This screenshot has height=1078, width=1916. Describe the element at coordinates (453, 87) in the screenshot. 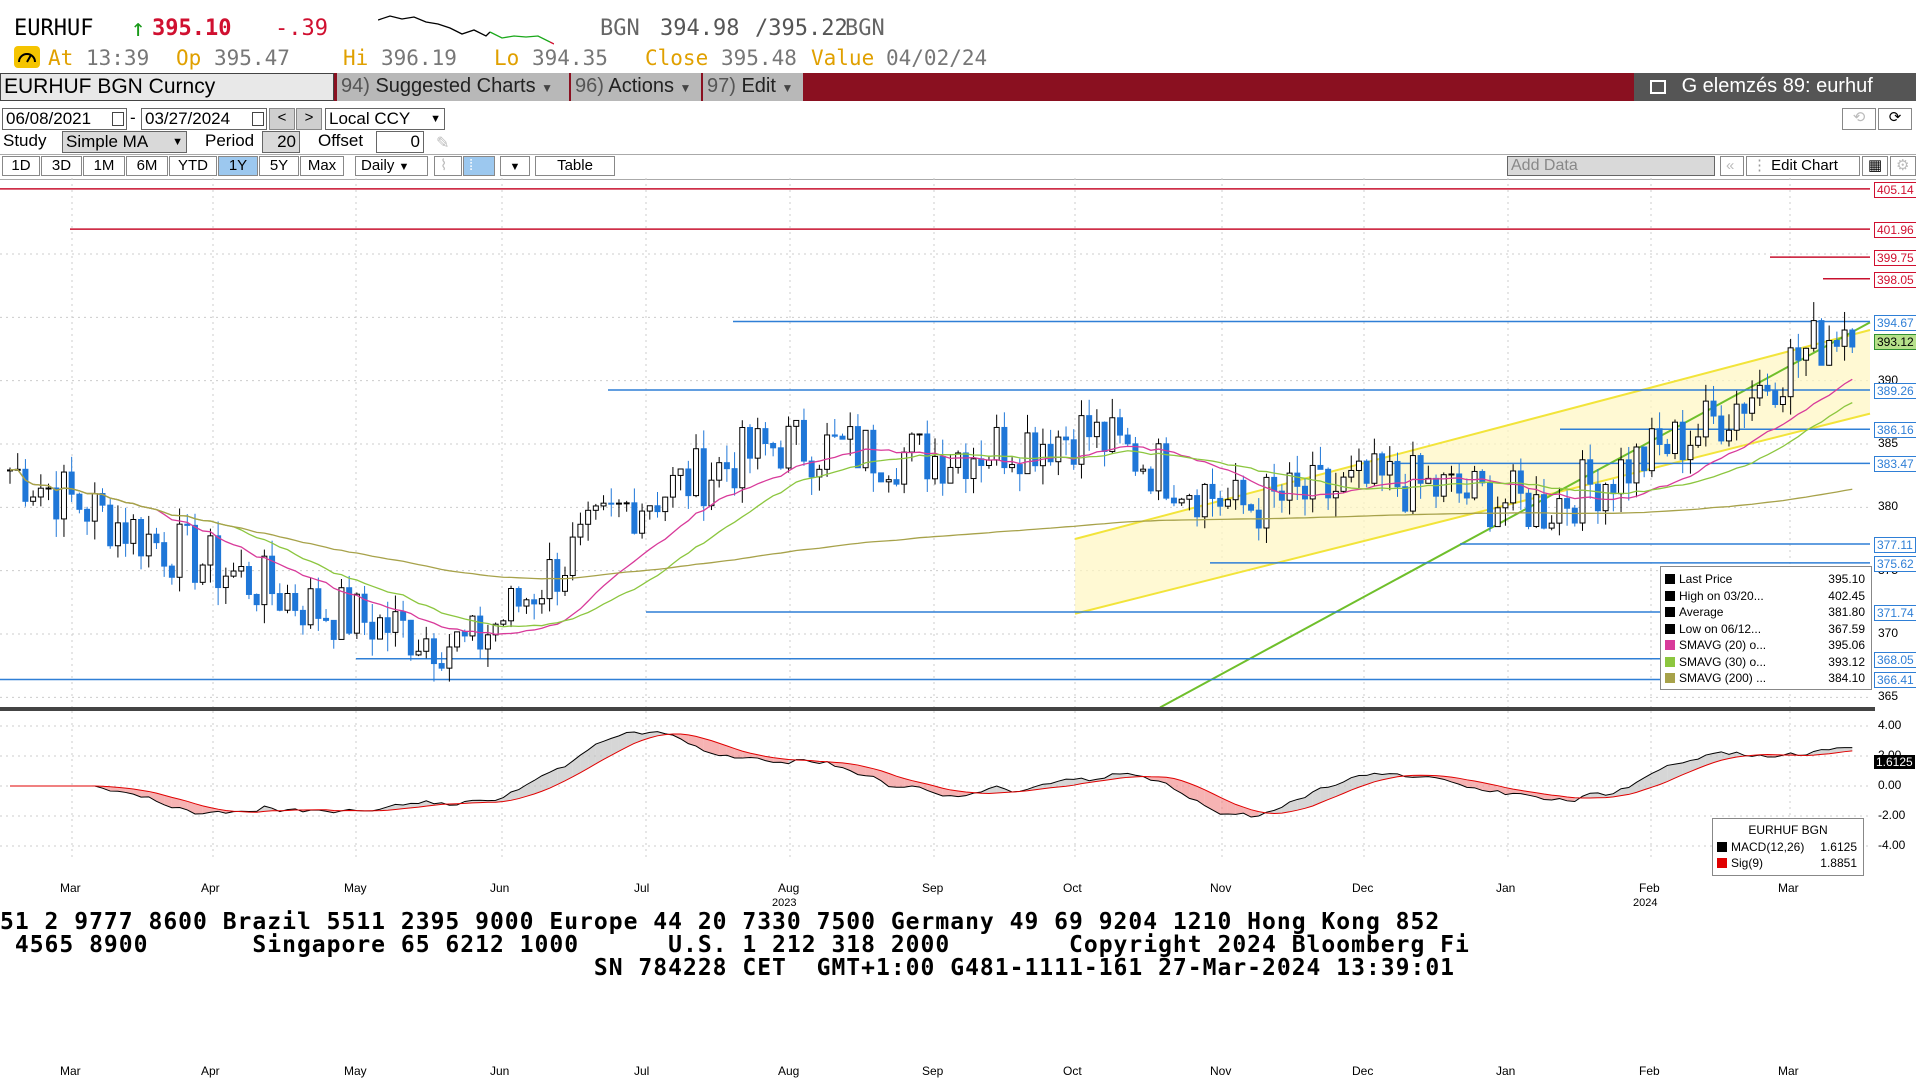

I see `suggested-charts-menu: 94) Suggested Charts ▼` at that location.